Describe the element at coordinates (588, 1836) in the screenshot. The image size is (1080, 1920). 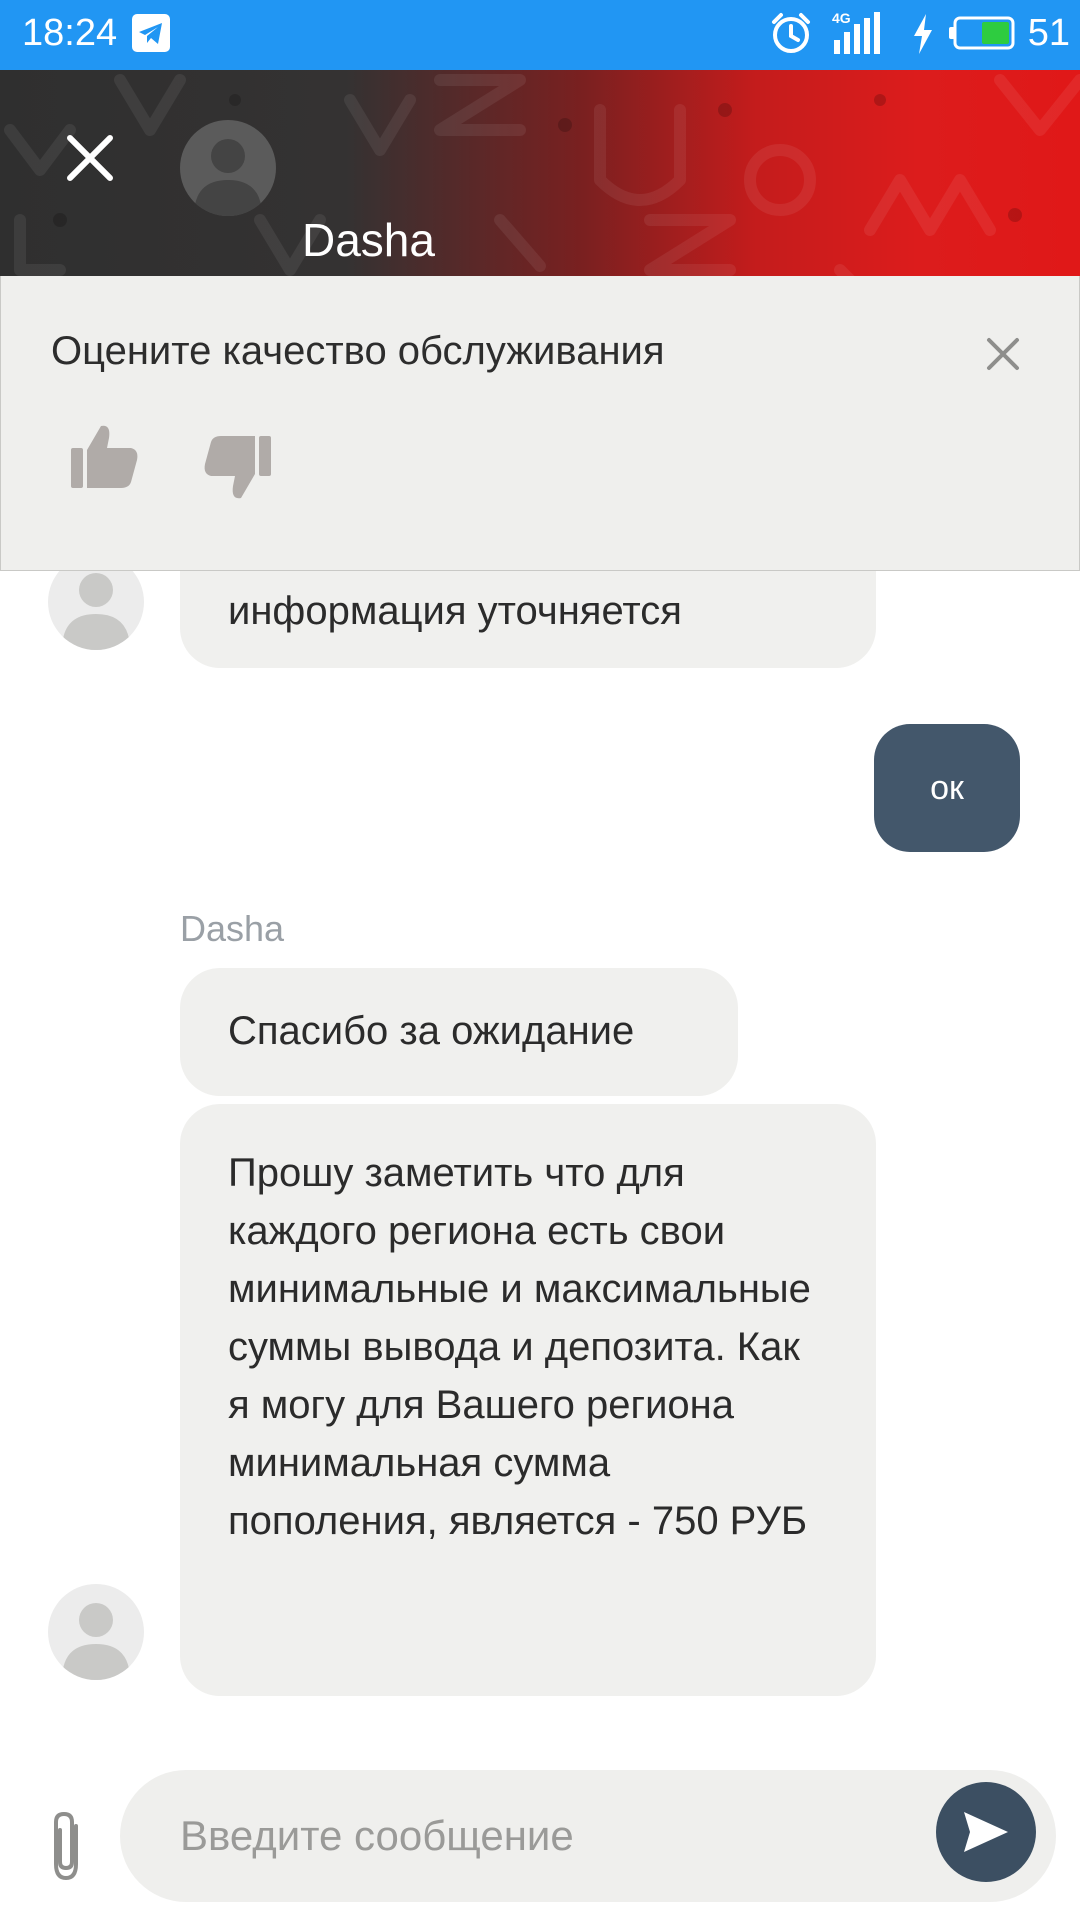
I see `message-input` at that location.